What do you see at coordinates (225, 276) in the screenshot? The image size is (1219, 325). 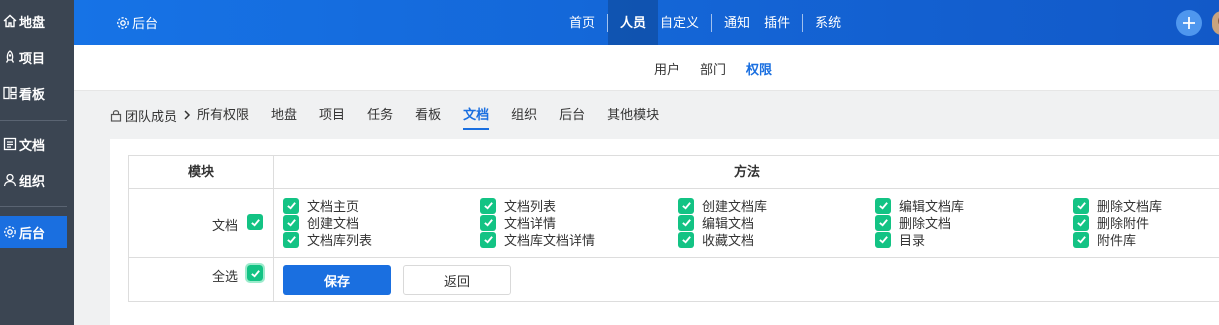 I see `select-all-label: 全选` at bounding box center [225, 276].